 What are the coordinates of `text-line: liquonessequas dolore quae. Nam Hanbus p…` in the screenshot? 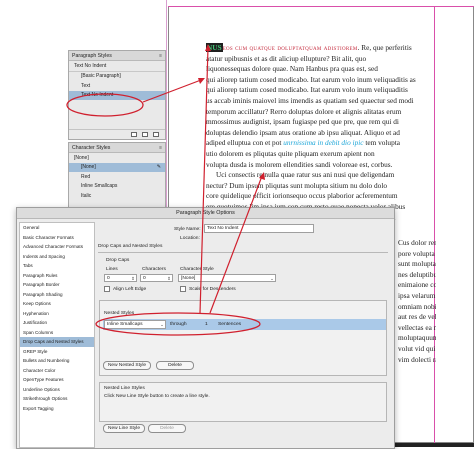 It's located at (292, 69).